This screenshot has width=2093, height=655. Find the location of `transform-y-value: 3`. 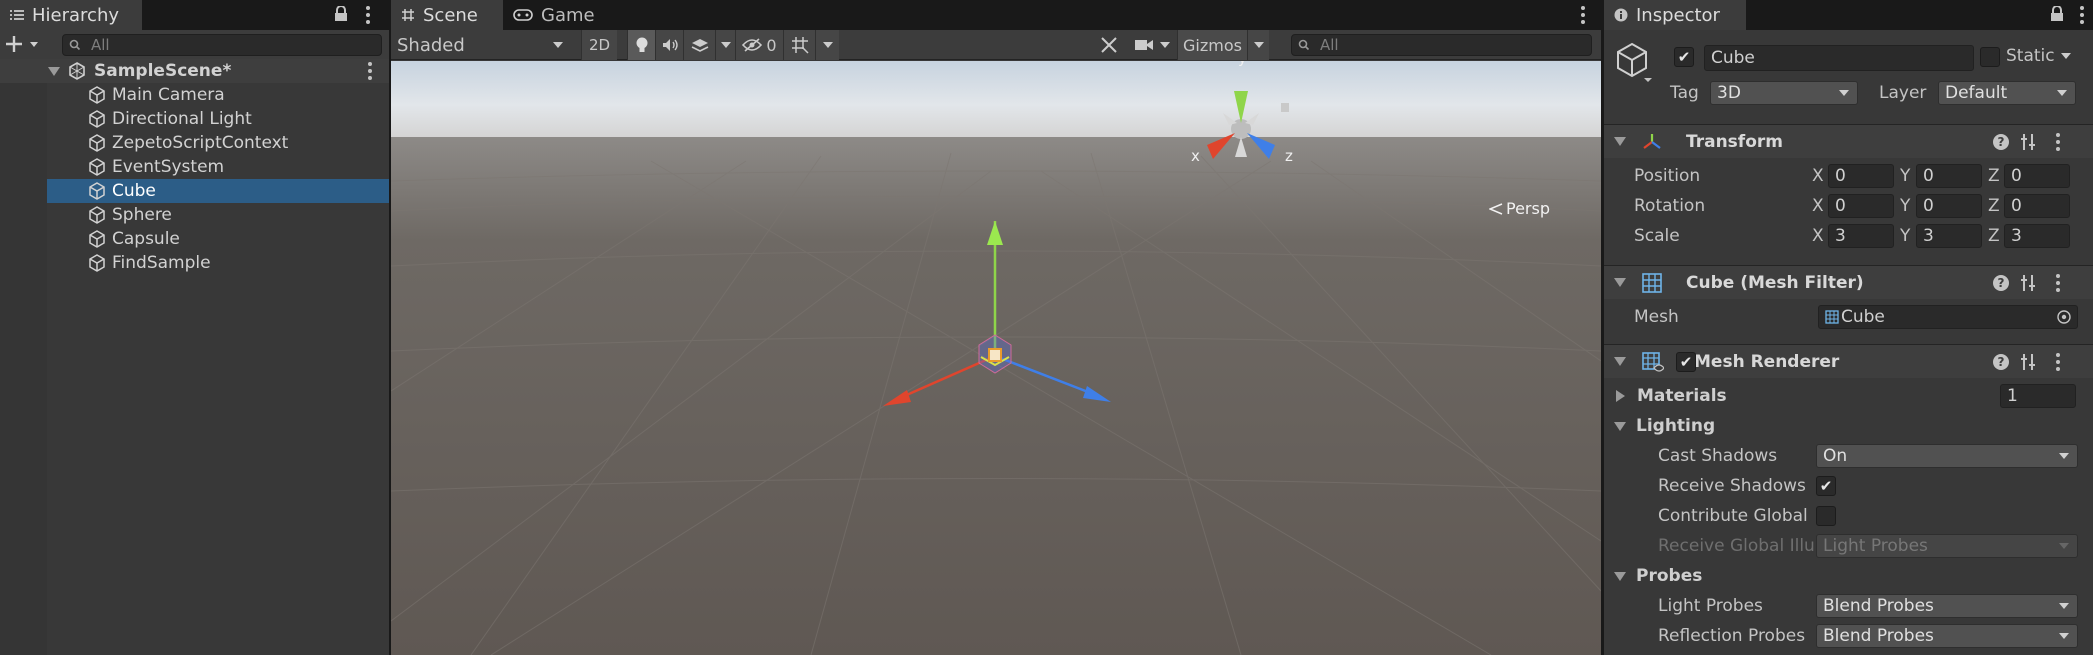

transform-y-value: 3 is located at coordinates (1928, 236).